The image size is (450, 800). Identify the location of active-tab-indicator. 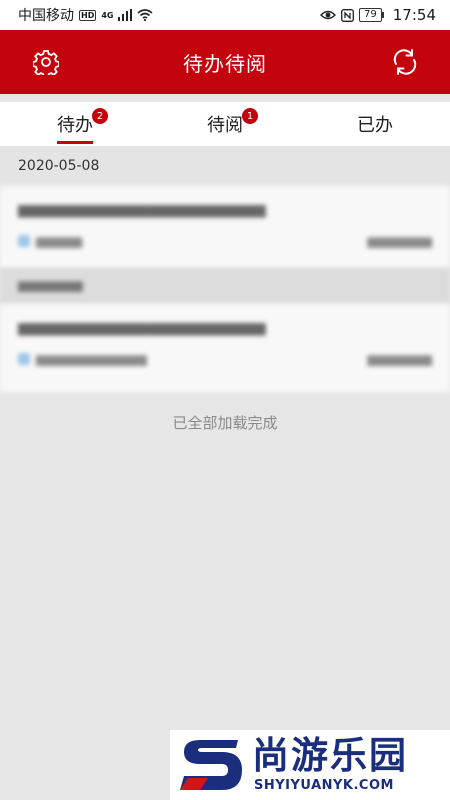
(75, 142).